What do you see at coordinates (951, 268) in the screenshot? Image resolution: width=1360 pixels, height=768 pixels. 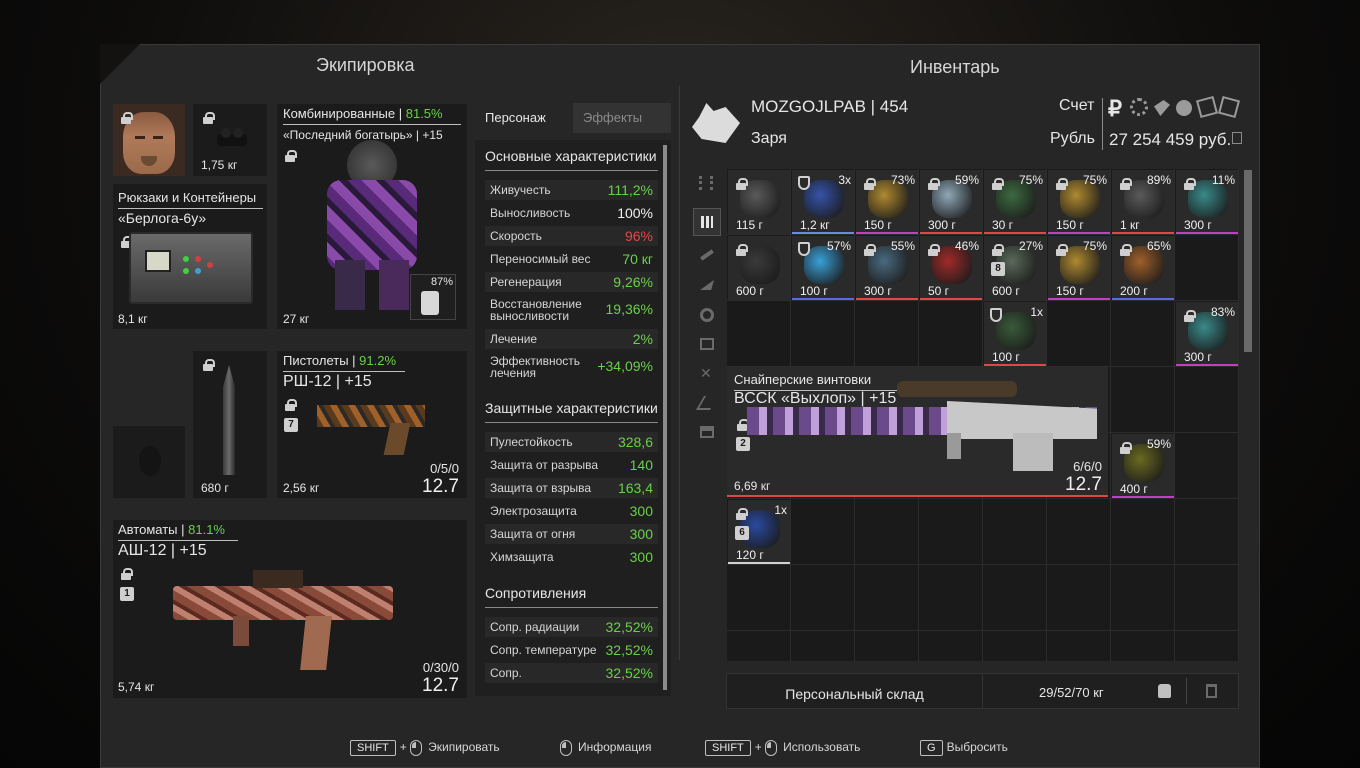 I see `inventory-item: 46% 50 г` at bounding box center [951, 268].